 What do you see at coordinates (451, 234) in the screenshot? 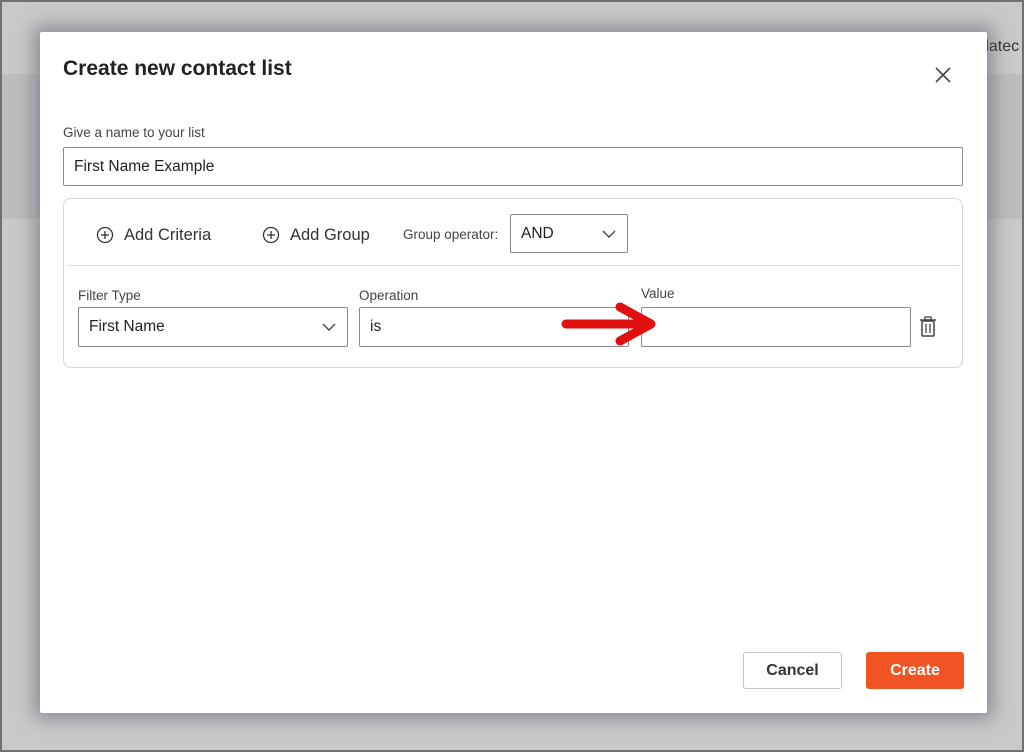
I see `group-operator-label: Group operator:` at bounding box center [451, 234].